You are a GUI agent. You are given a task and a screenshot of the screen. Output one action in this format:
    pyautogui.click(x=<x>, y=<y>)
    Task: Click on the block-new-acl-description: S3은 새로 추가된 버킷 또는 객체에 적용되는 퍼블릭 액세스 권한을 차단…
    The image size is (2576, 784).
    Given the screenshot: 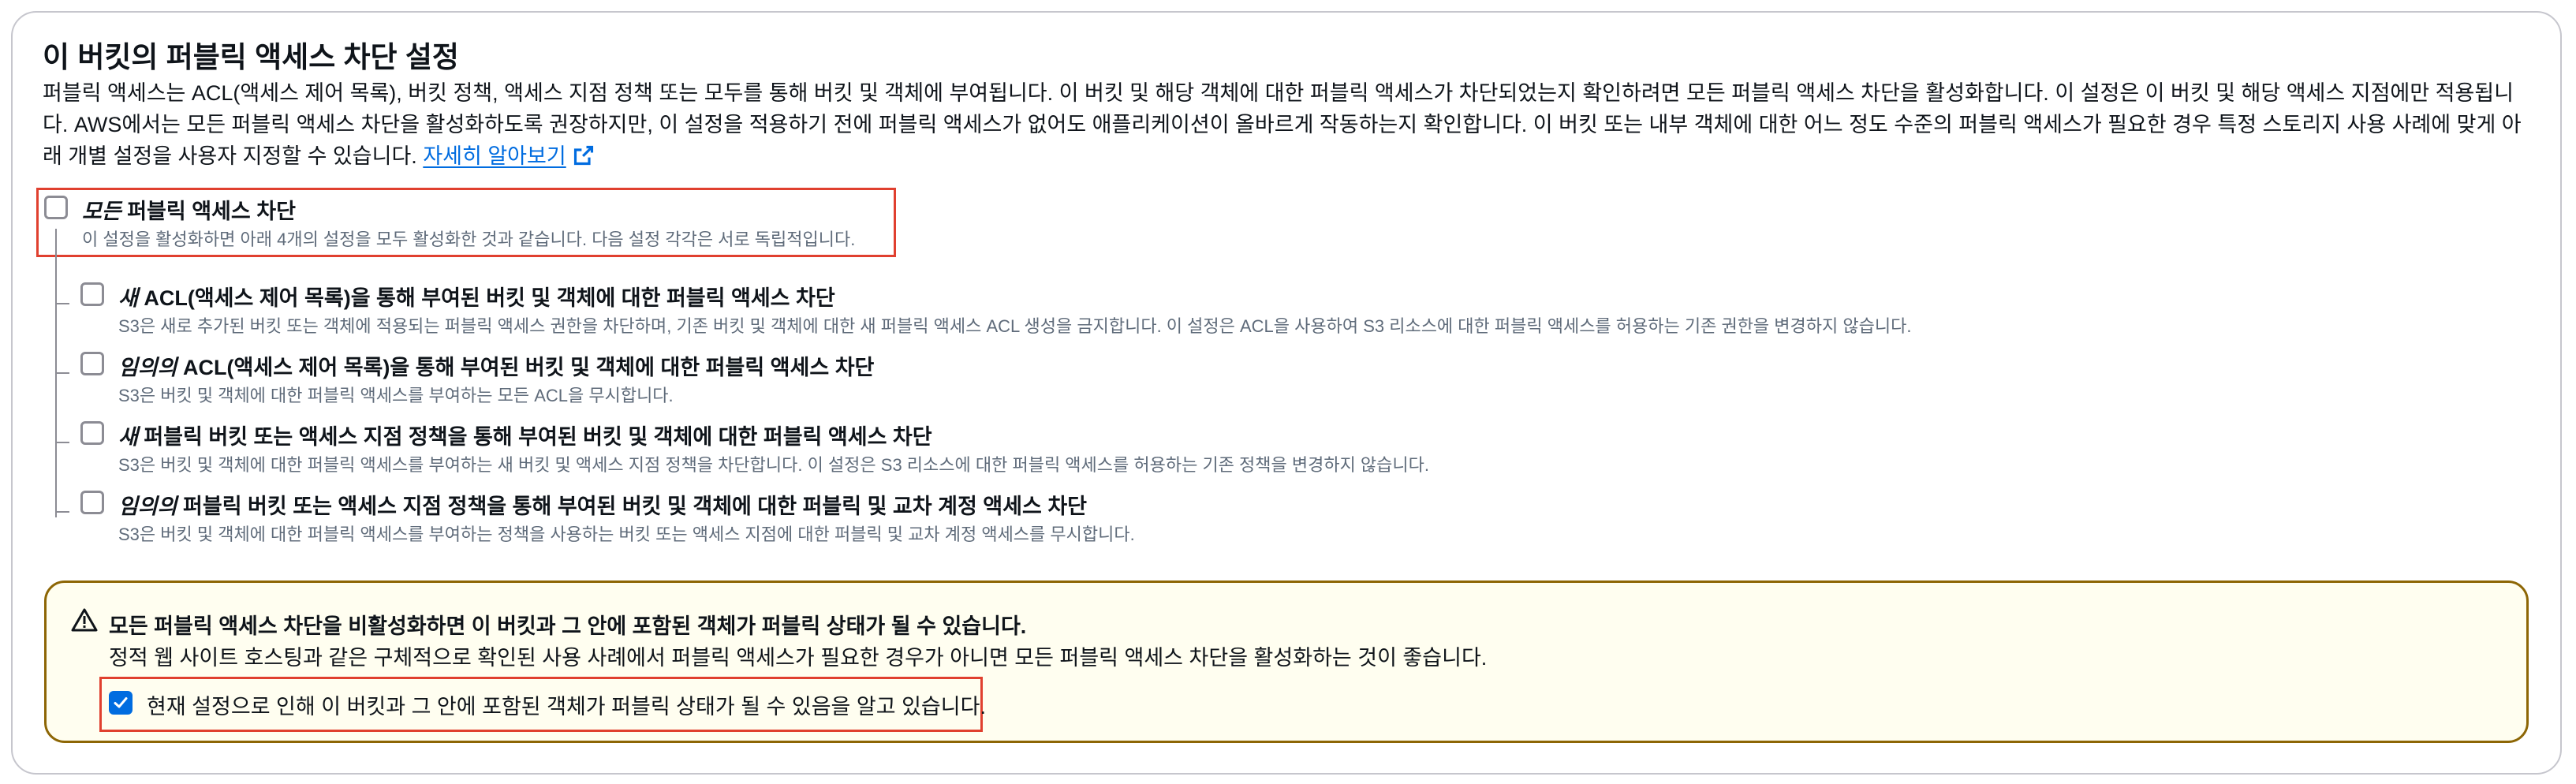 What is the action you would take?
    pyautogui.click(x=1015, y=326)
    